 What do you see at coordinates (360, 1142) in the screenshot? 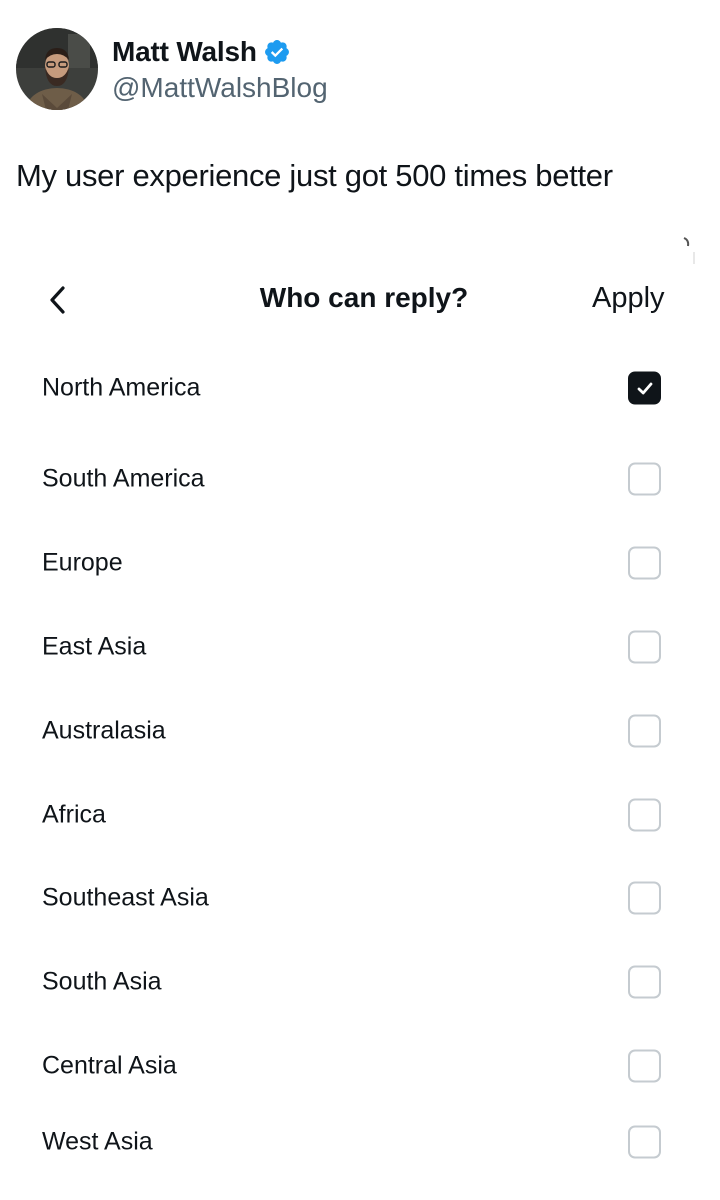
I see `region-option: West Asia` at bounding box center [360, 1142].